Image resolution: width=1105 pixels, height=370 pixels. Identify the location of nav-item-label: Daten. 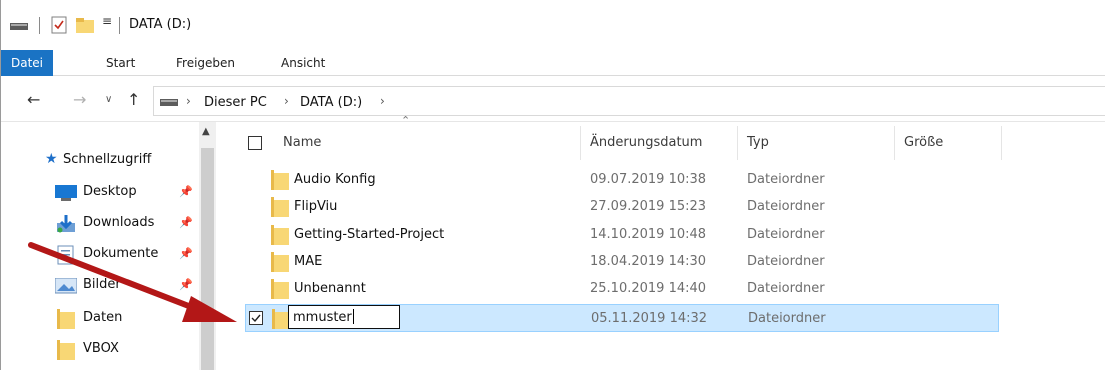
(103, 317).